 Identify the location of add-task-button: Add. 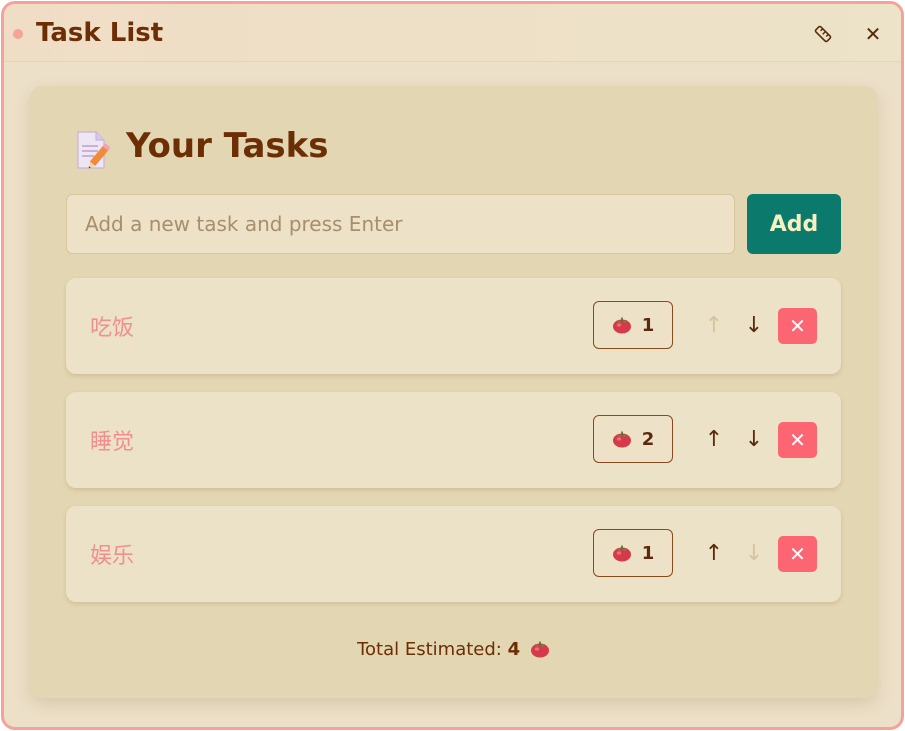
(794, 224).